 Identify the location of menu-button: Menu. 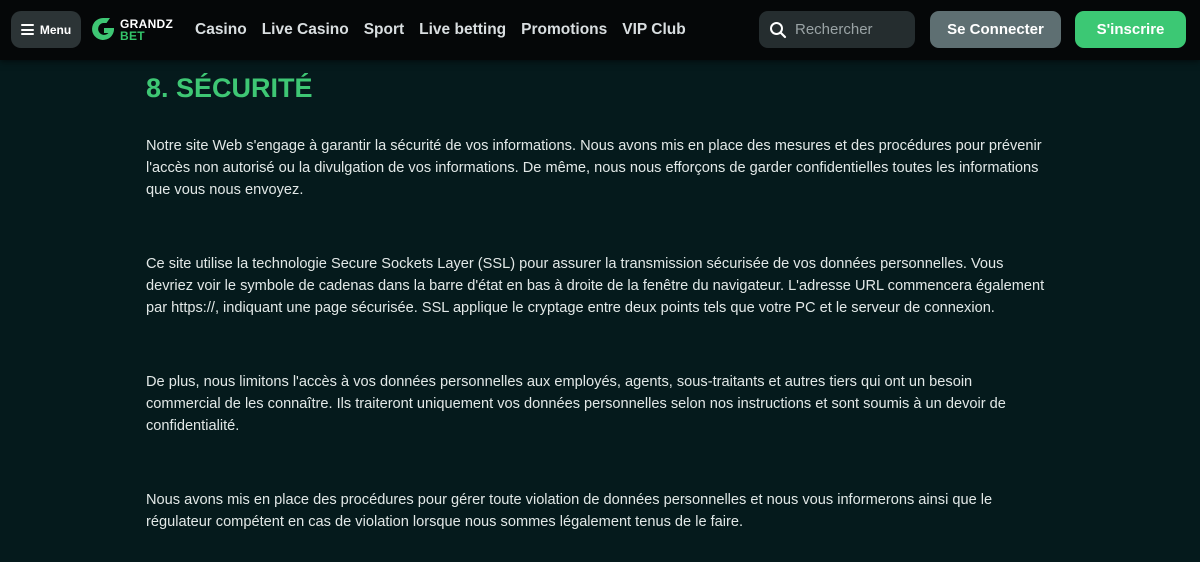
(46, 29).